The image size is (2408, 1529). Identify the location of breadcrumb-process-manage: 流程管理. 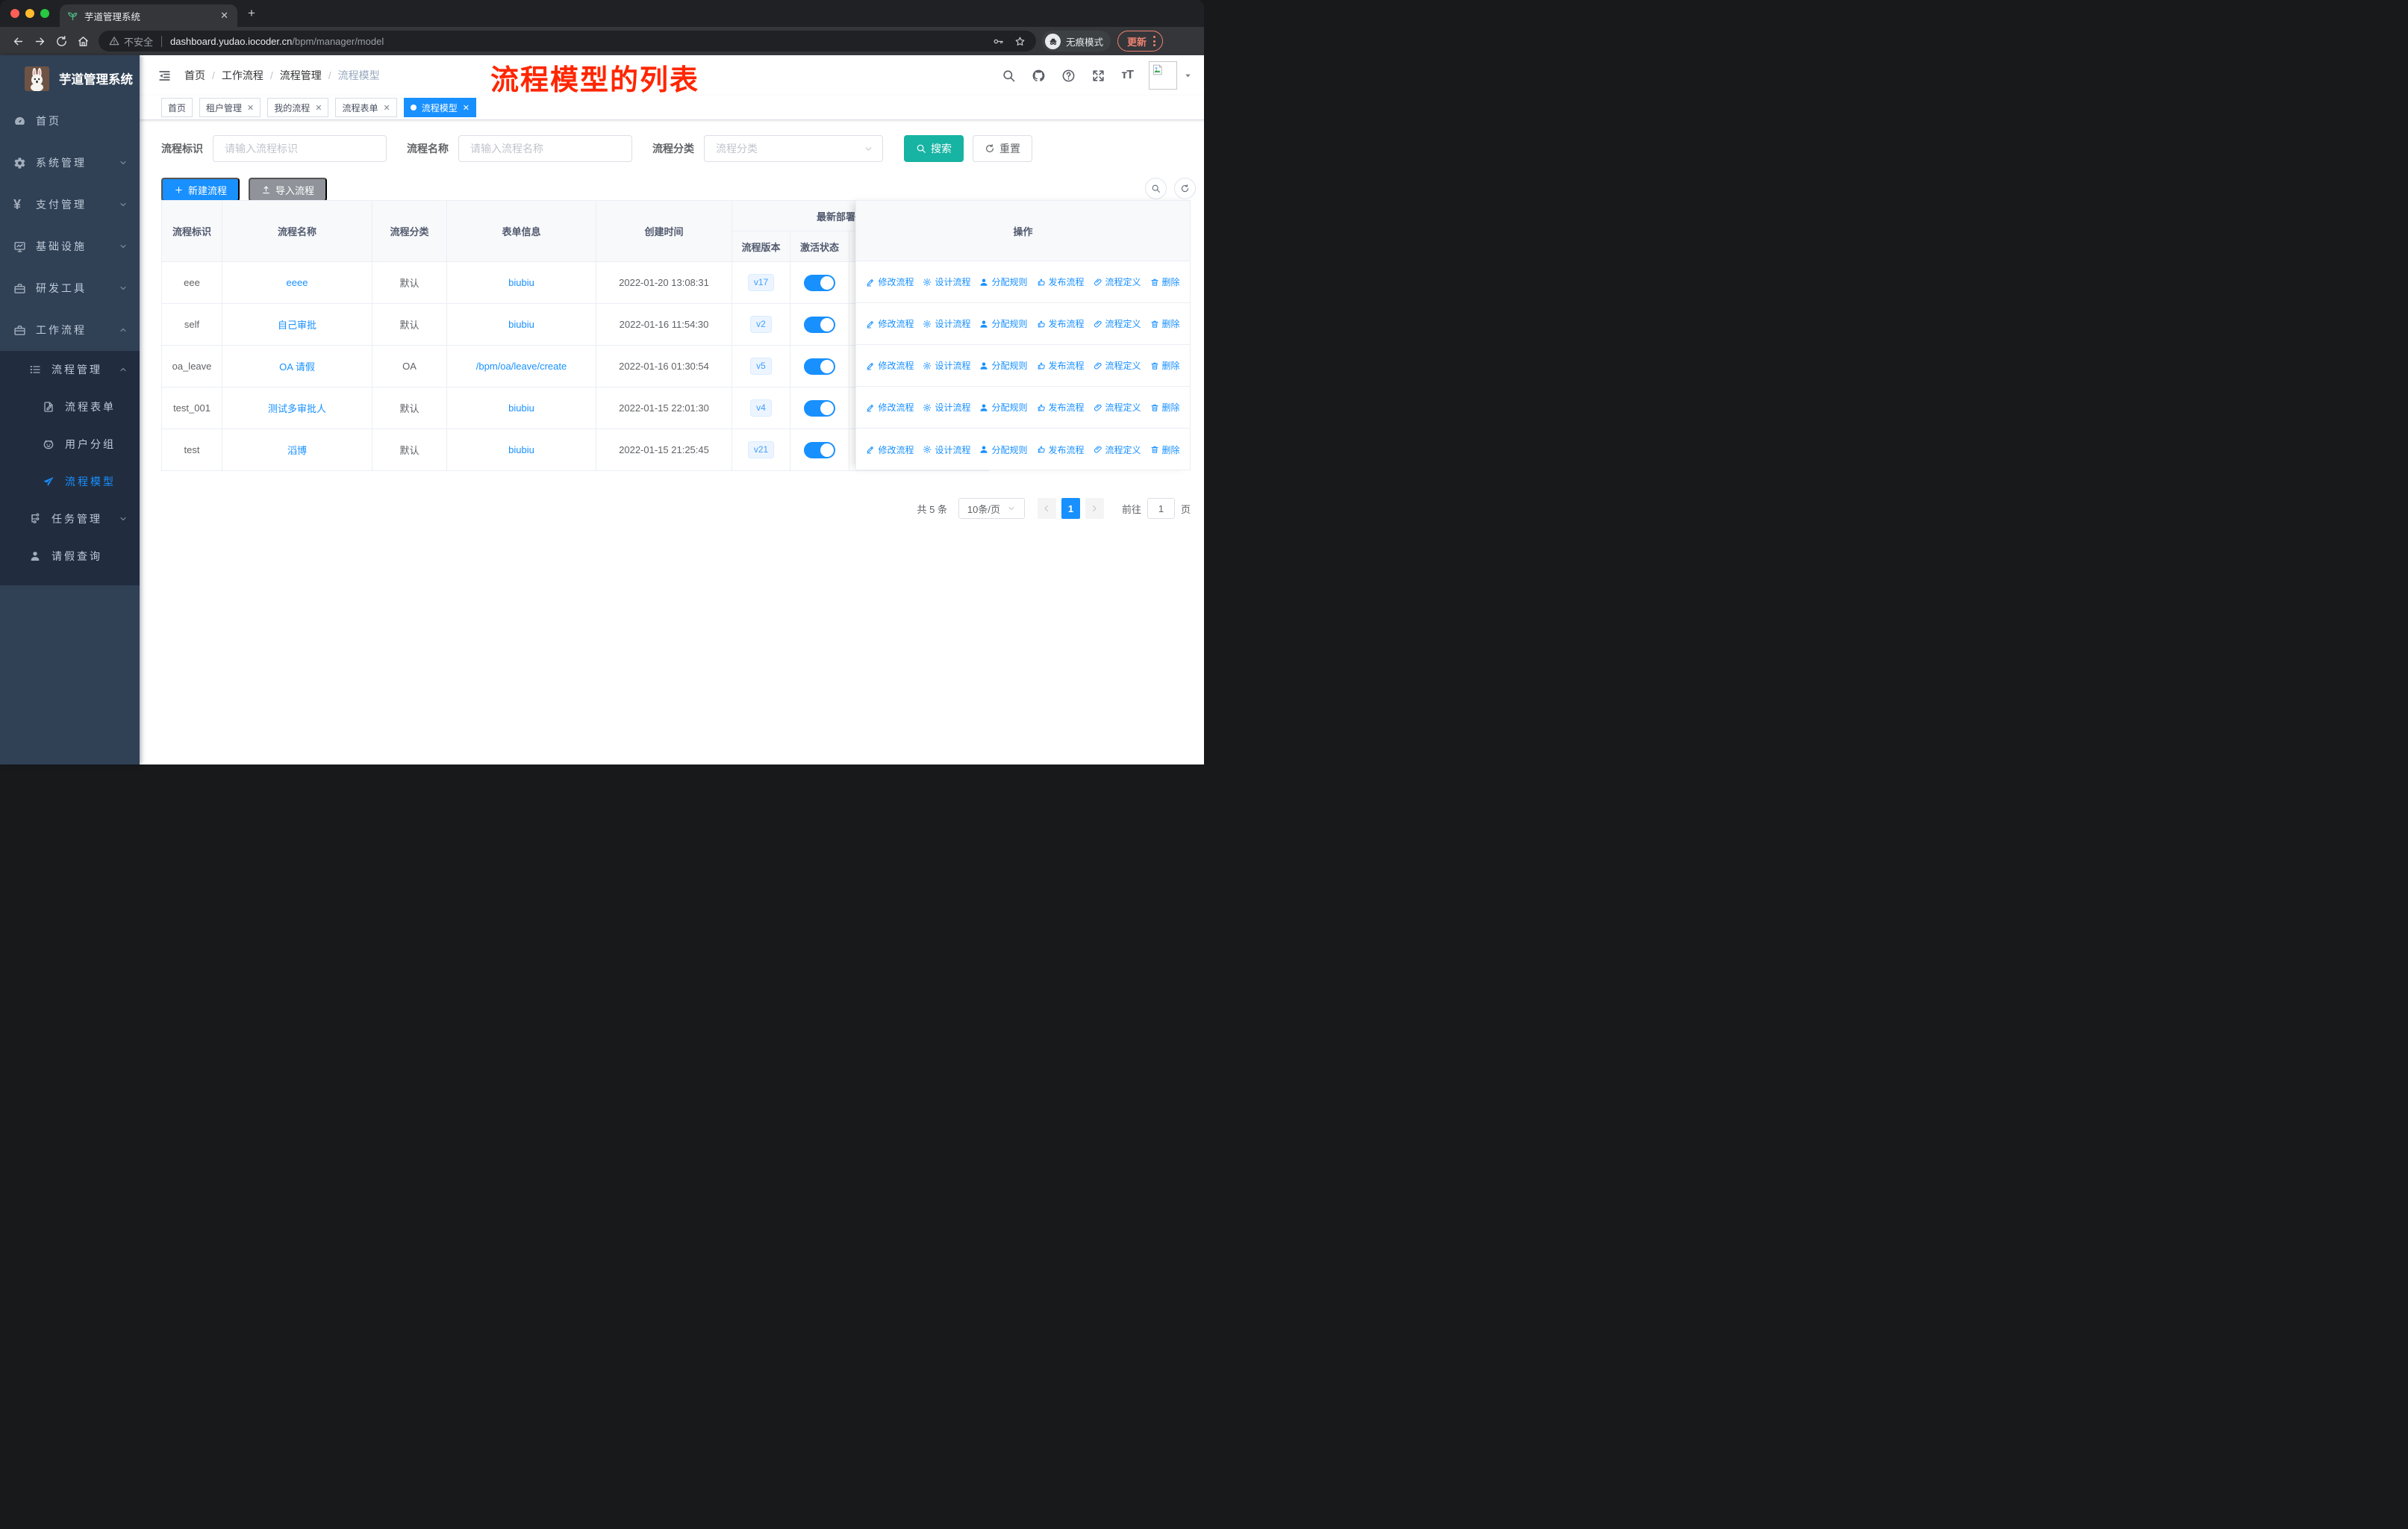
(301, 76).